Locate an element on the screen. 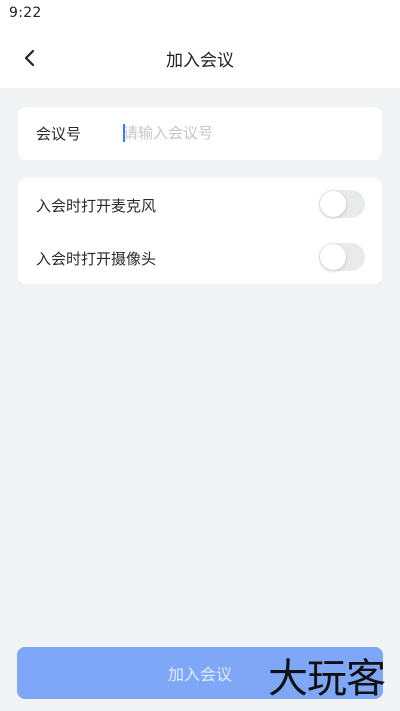  camera-toggle is located at coordinates (342, 257).